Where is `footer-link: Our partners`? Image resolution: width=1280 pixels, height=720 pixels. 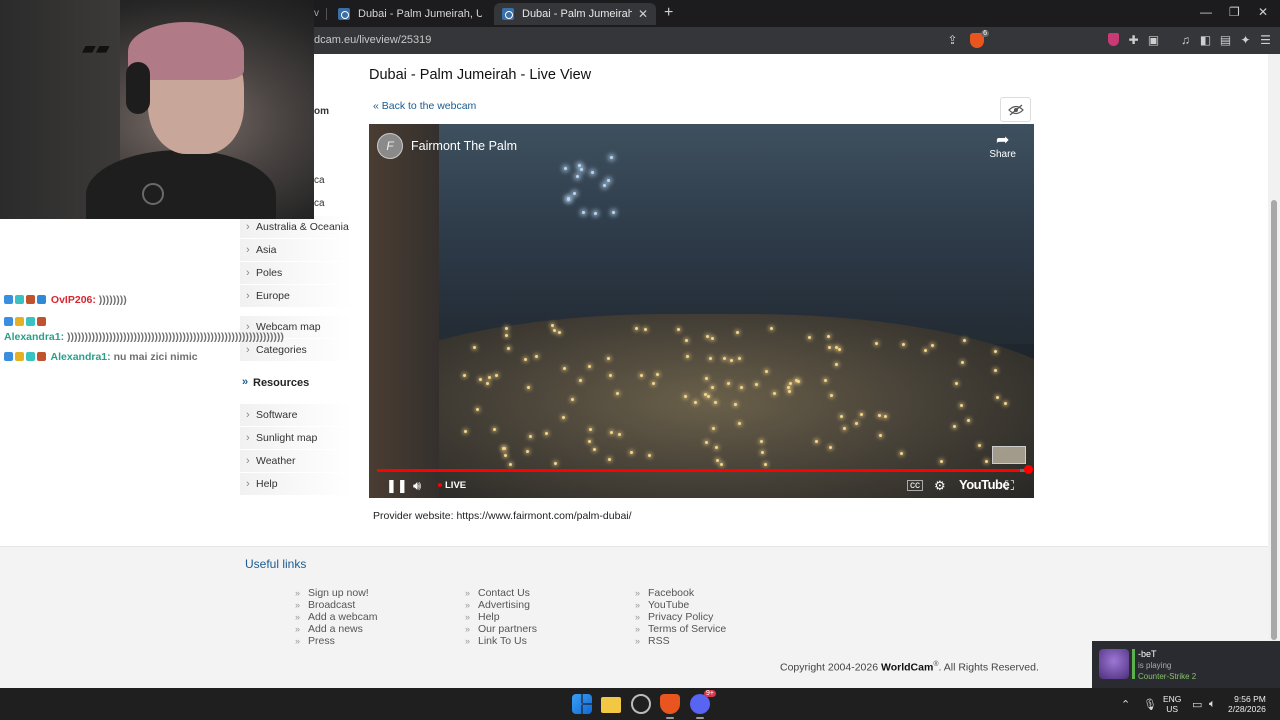
footer-link: Our partners is located at coordinates (501, 629).